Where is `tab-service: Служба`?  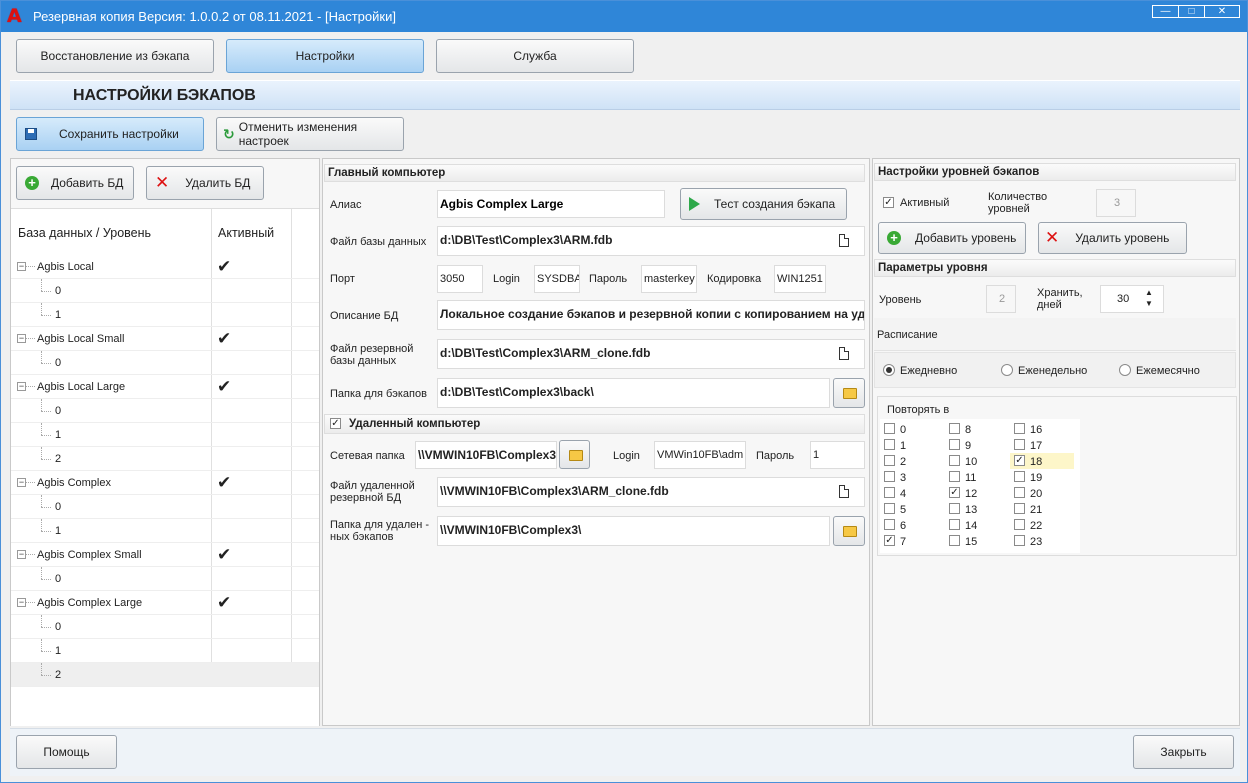 tab-service: Служба is located at coordinates (535, 56).